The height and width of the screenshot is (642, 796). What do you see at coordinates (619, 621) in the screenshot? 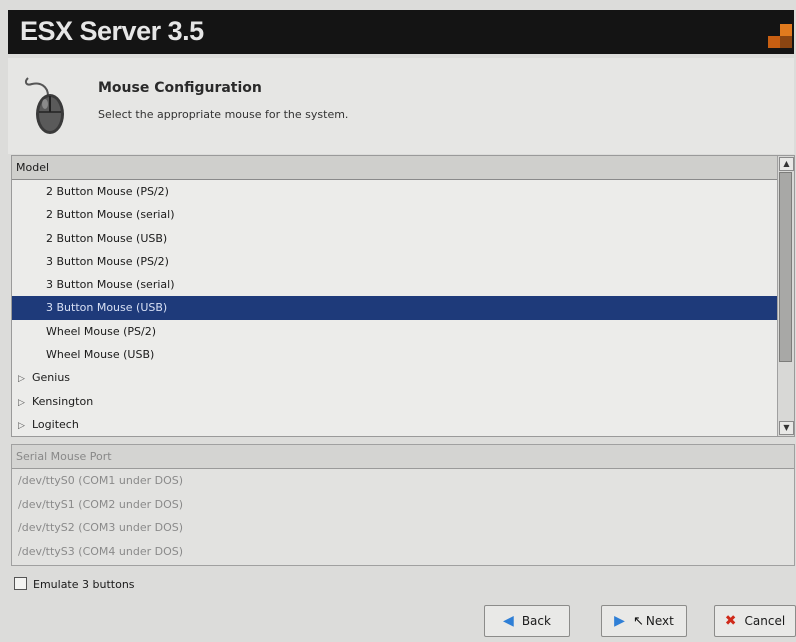
I see `arrow-right-icon: ▶` at bounding box center [619, 621].